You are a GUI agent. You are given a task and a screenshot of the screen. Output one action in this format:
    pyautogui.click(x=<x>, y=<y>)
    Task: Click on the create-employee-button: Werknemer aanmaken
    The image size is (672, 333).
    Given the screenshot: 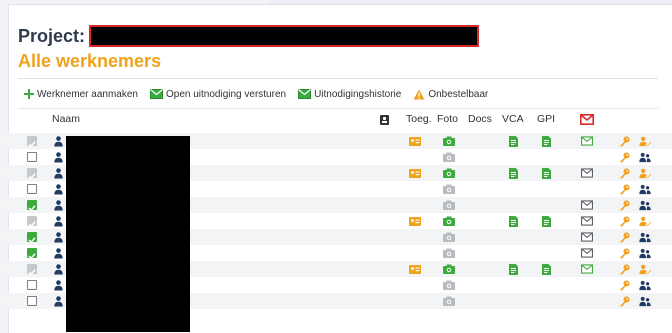 What is the action you would take?
    pyautogui.click(x=81, y=94)
    